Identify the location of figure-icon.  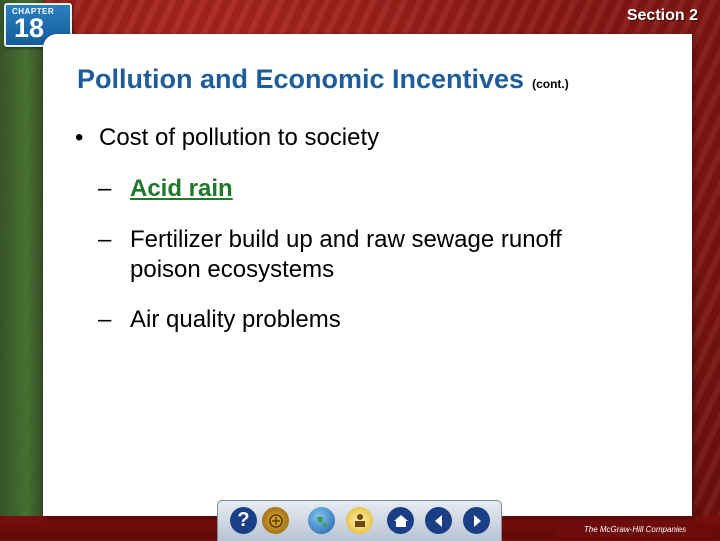
(359, 520).